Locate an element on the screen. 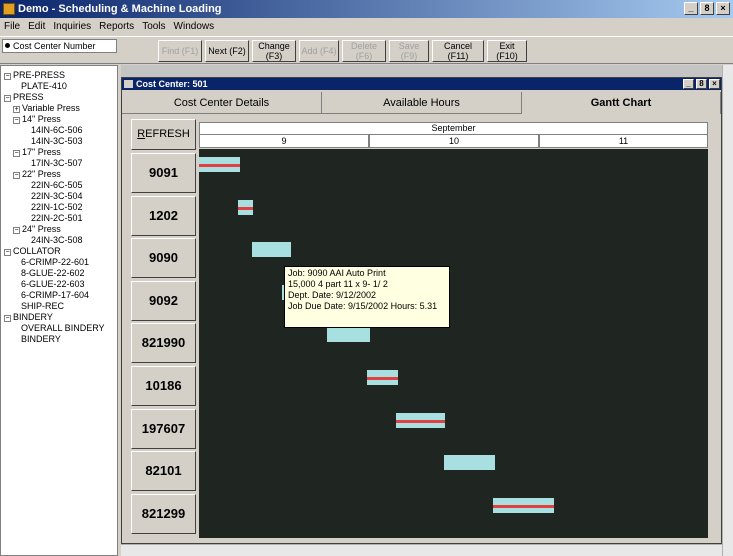 This screenshot has width=733, height=556. tree-node: 6-GLUE-22-603 is located at coordinates (53, 284).